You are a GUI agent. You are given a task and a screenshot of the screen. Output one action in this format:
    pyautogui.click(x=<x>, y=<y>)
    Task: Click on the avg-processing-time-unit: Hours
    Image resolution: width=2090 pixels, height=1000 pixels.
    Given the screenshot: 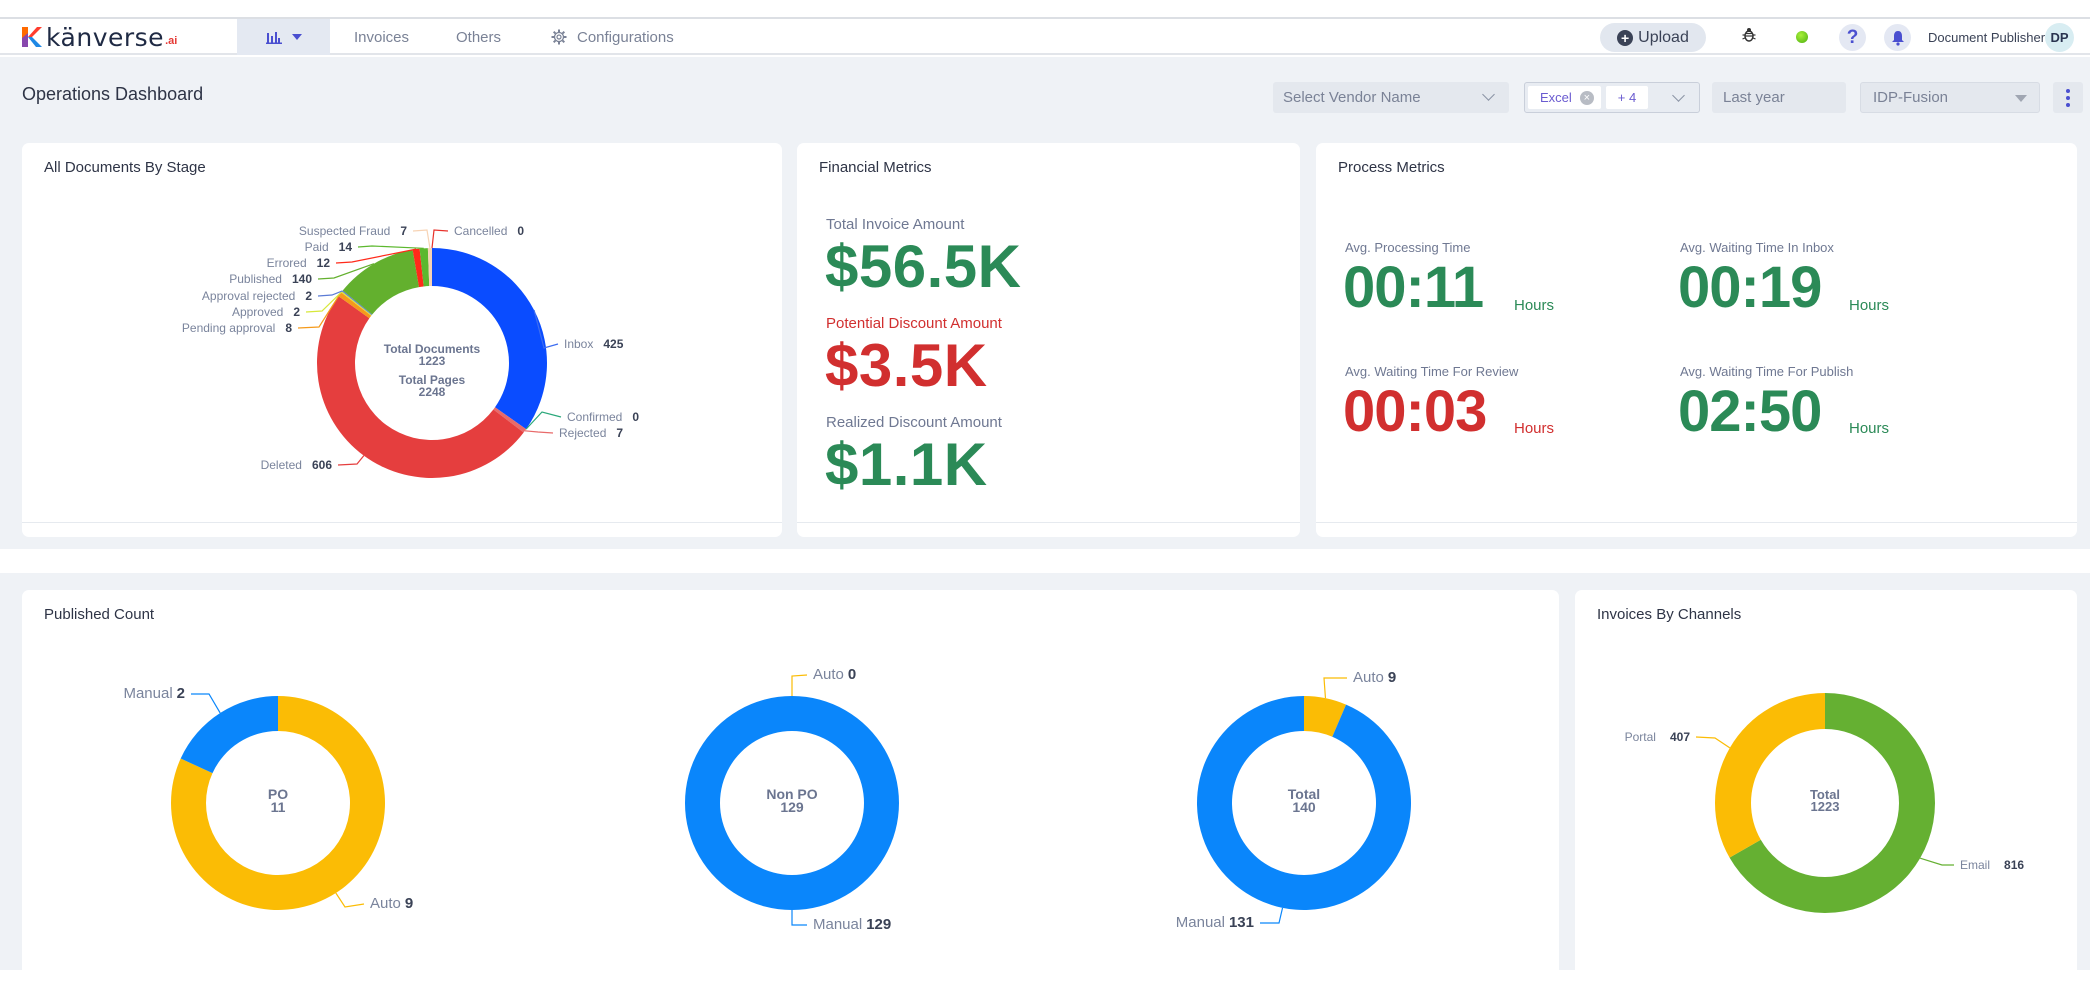 What is the action you would take?
    pyautogui.click(x=1534, y=305)
    